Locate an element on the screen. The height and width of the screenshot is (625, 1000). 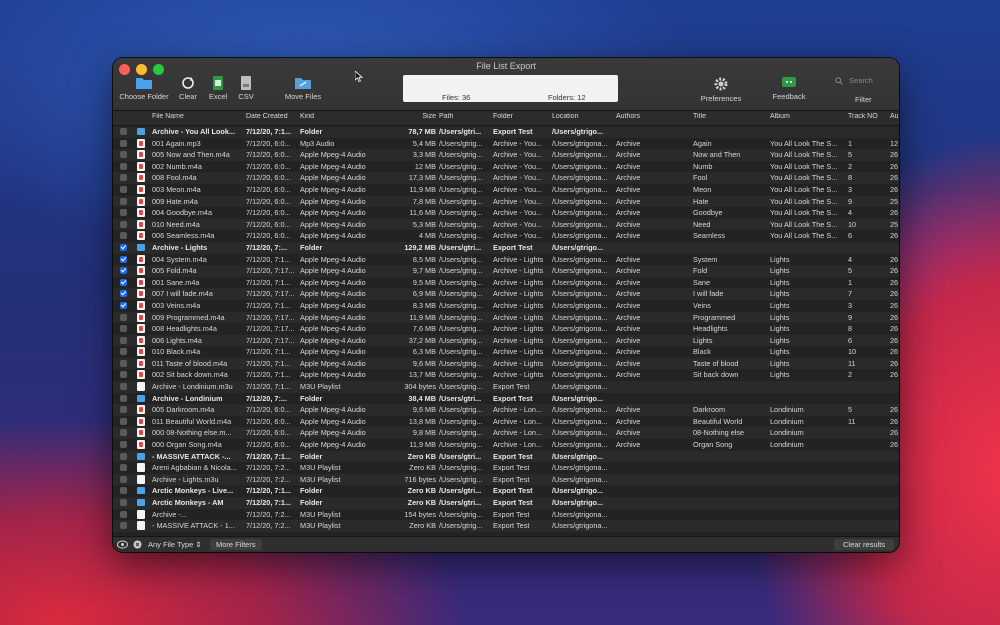
excel-button: Excel is located at coordinates (218, 88).